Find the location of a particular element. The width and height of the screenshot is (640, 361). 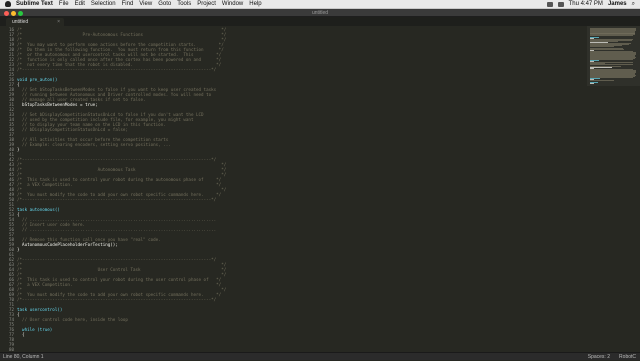

menu-selection: Selection is located at coordinates (103, 4).